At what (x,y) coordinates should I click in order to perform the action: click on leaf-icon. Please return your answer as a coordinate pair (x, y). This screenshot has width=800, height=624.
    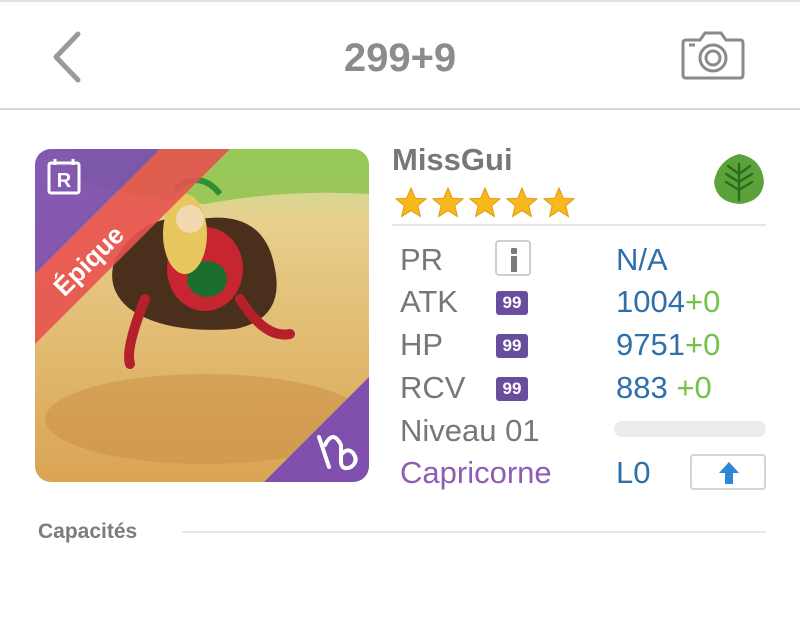
    Looking at the image, I should click on (739, 179).